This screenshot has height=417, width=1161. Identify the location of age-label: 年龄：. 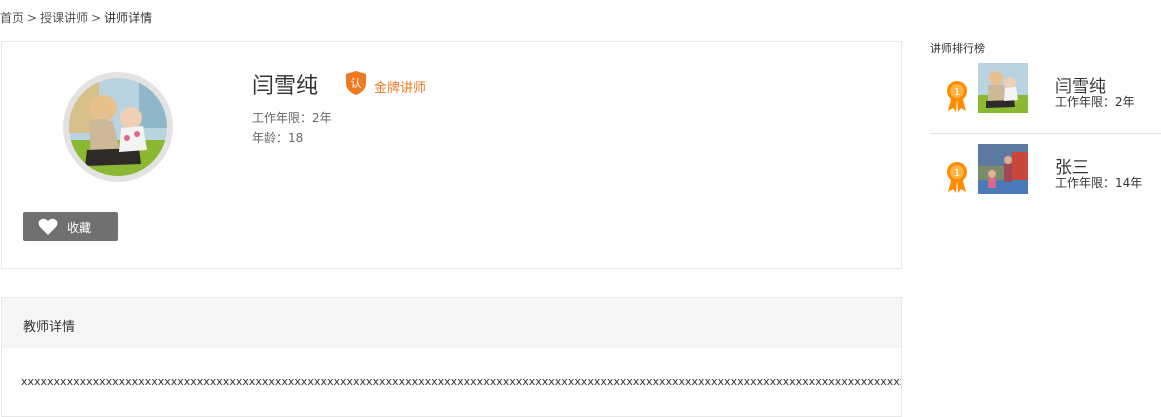
(270, 138).